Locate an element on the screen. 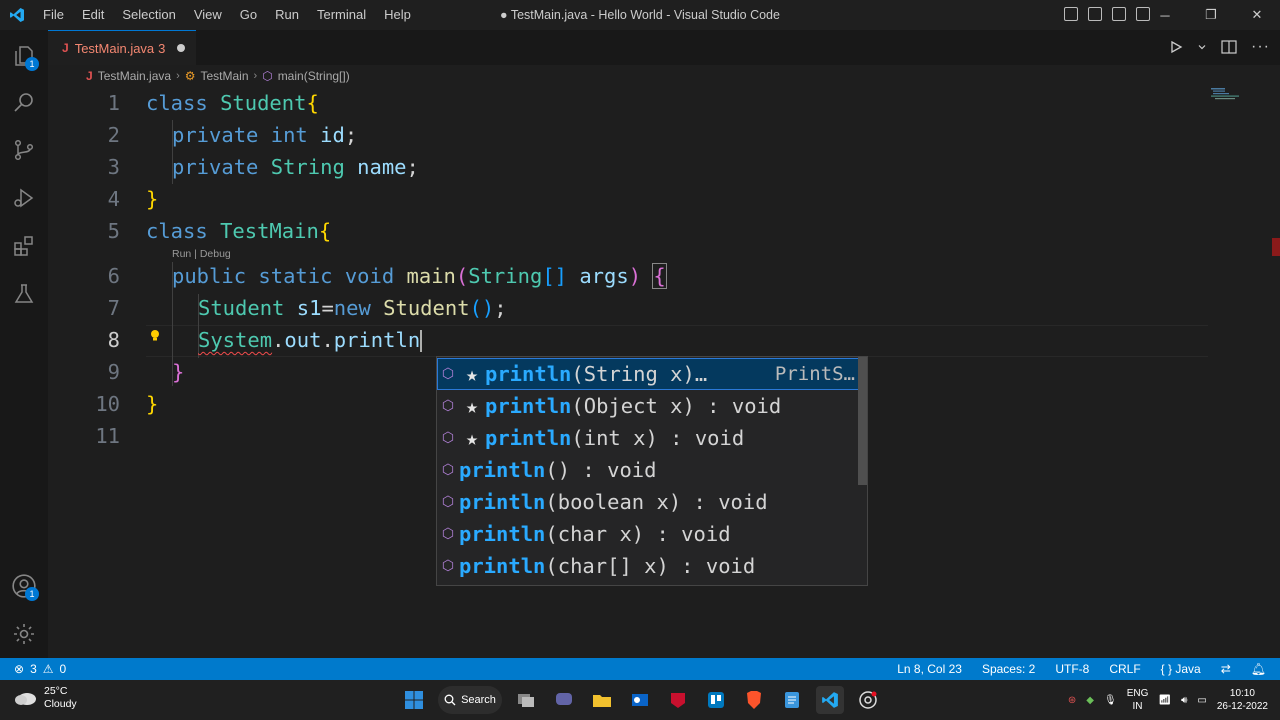  microphone-icon: 🎙︎ is located at coordinates (1110, 700).